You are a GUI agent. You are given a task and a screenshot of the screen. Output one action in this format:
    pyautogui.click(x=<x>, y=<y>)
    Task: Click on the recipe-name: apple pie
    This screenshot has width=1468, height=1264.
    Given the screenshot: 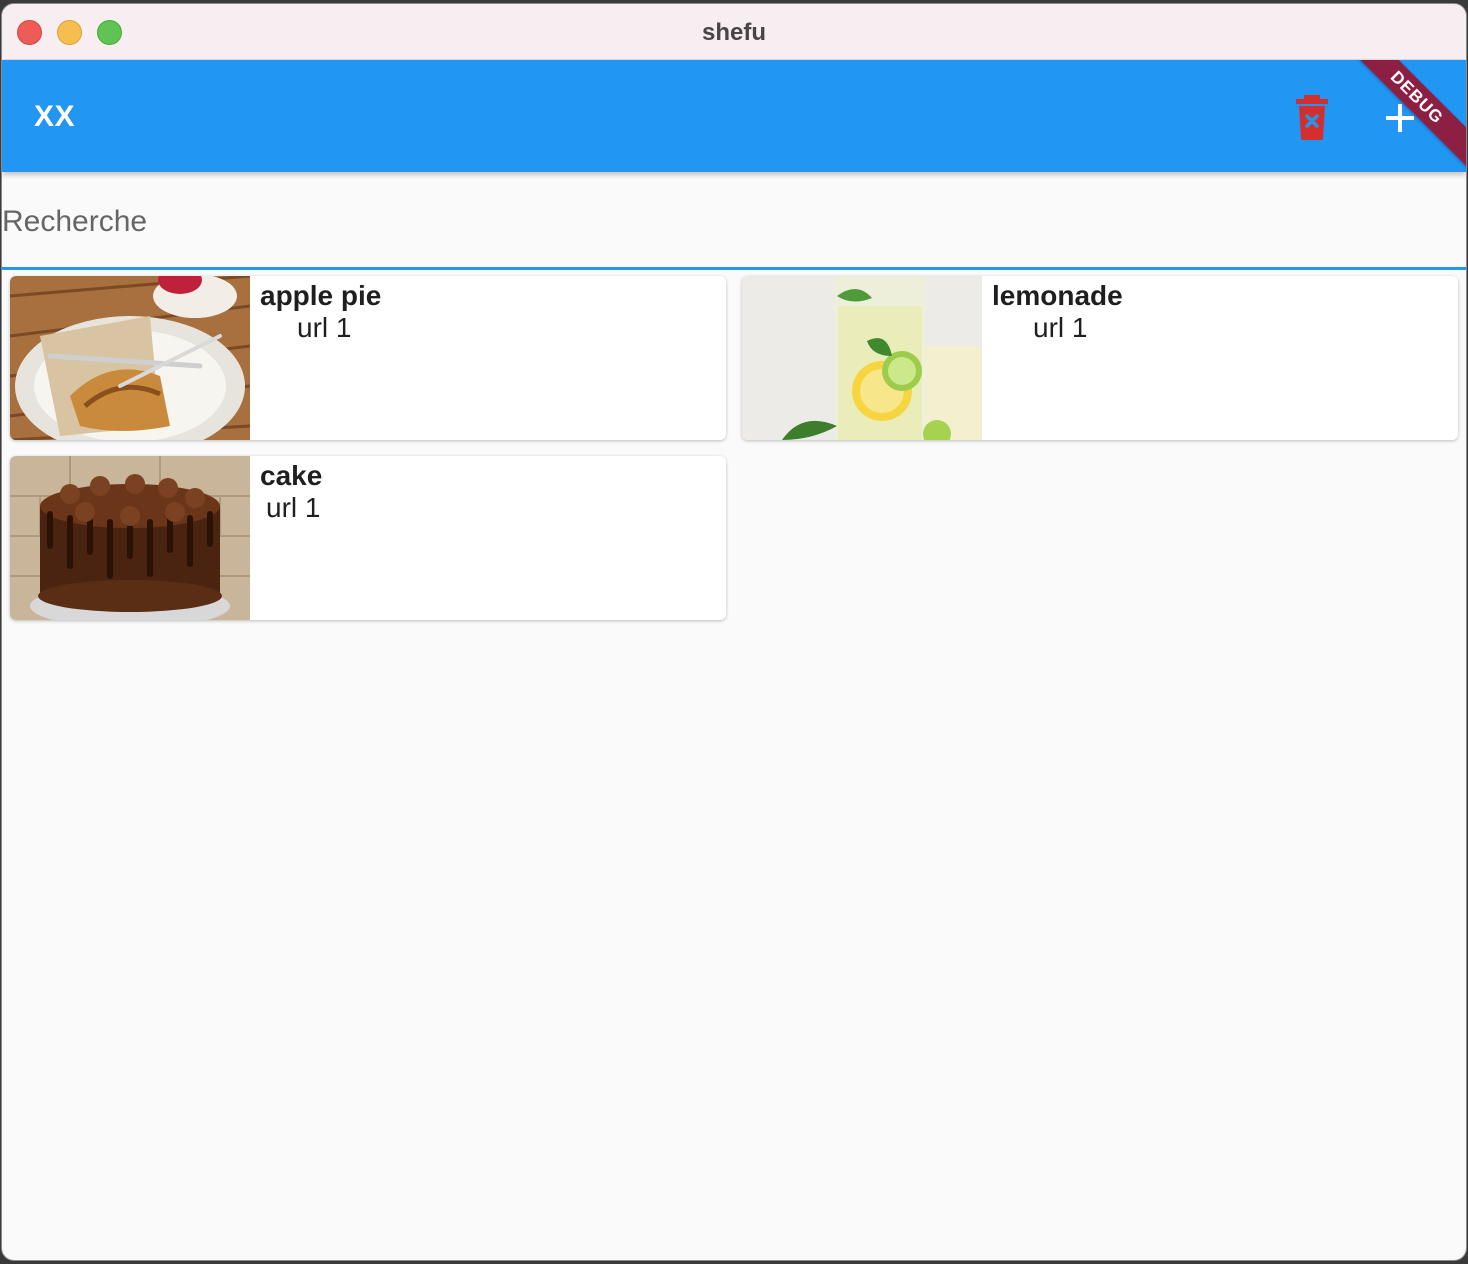 What is the action you would take?
    pyautogui.click(x=321, y=295)
    